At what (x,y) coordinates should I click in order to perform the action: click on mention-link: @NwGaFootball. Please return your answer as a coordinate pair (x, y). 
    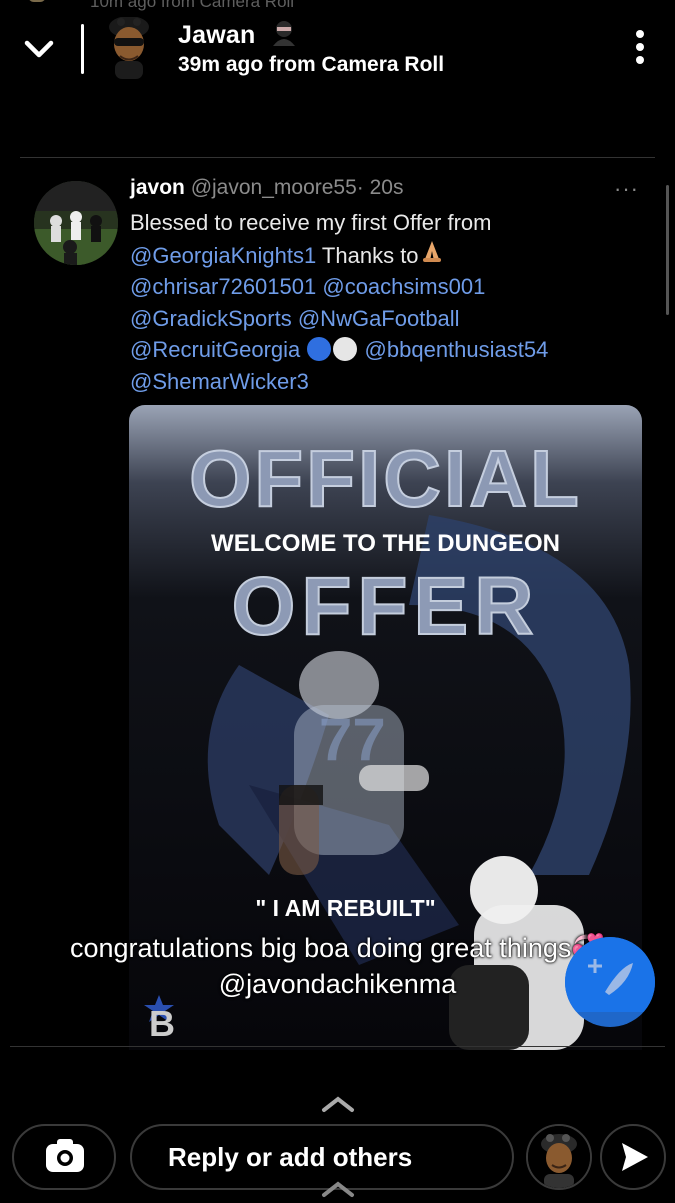
    Looking at the image, I should click on (379, 318).